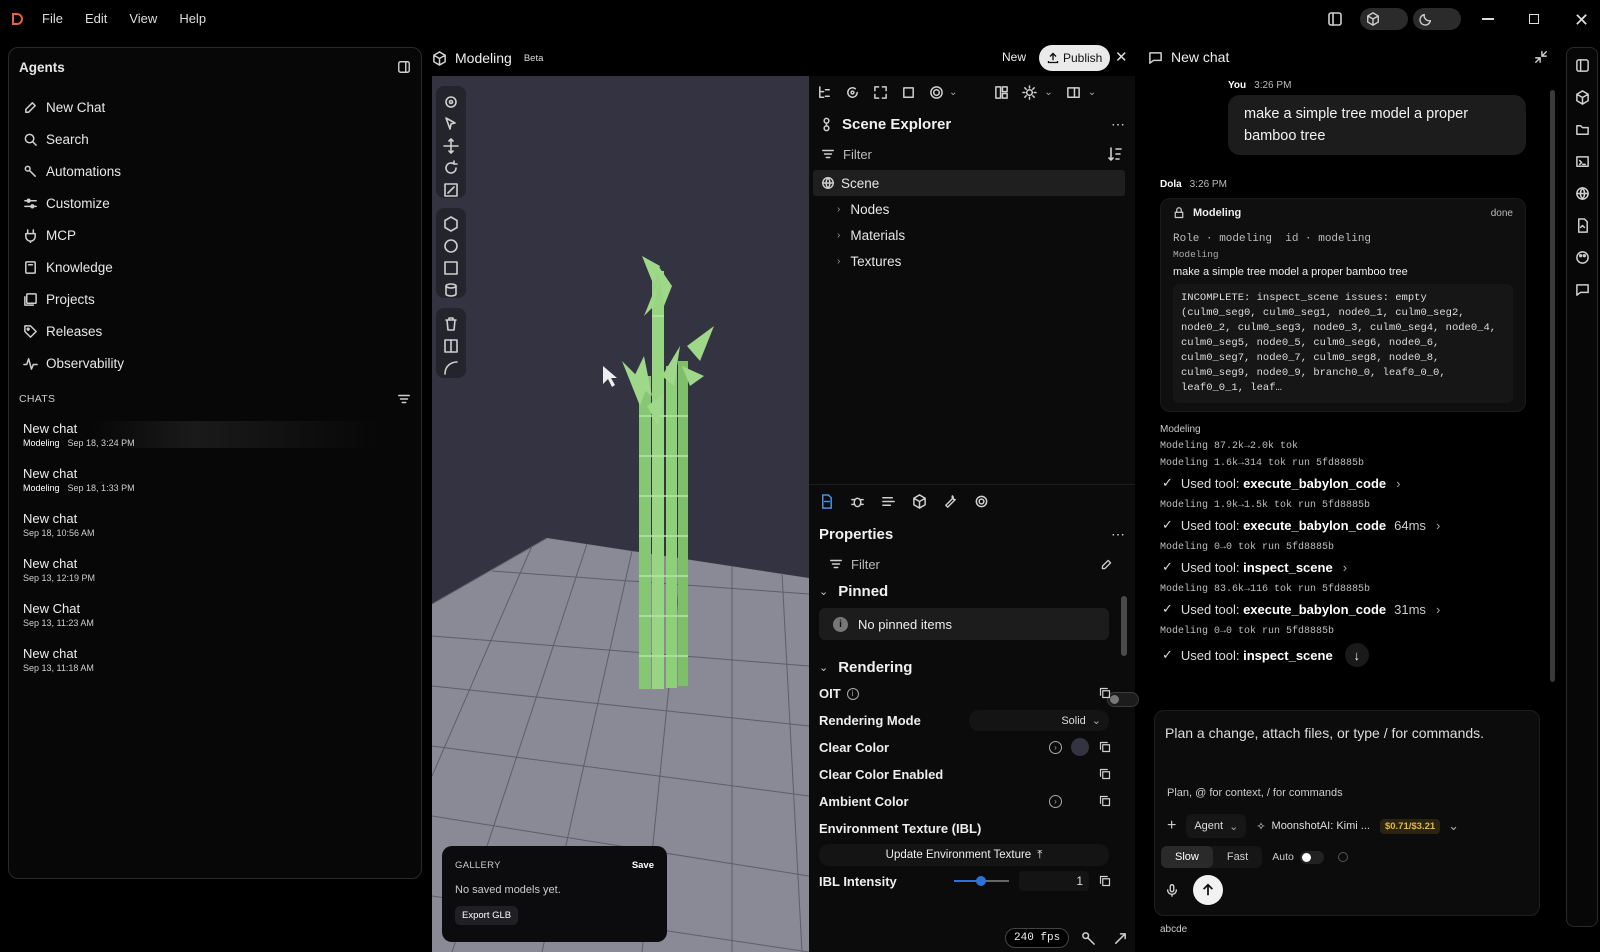 This screenshot has width=1600, height=952. Describe the element at coordinates (1534, 19) in the screenshot. I see `maximize-button` at that location.